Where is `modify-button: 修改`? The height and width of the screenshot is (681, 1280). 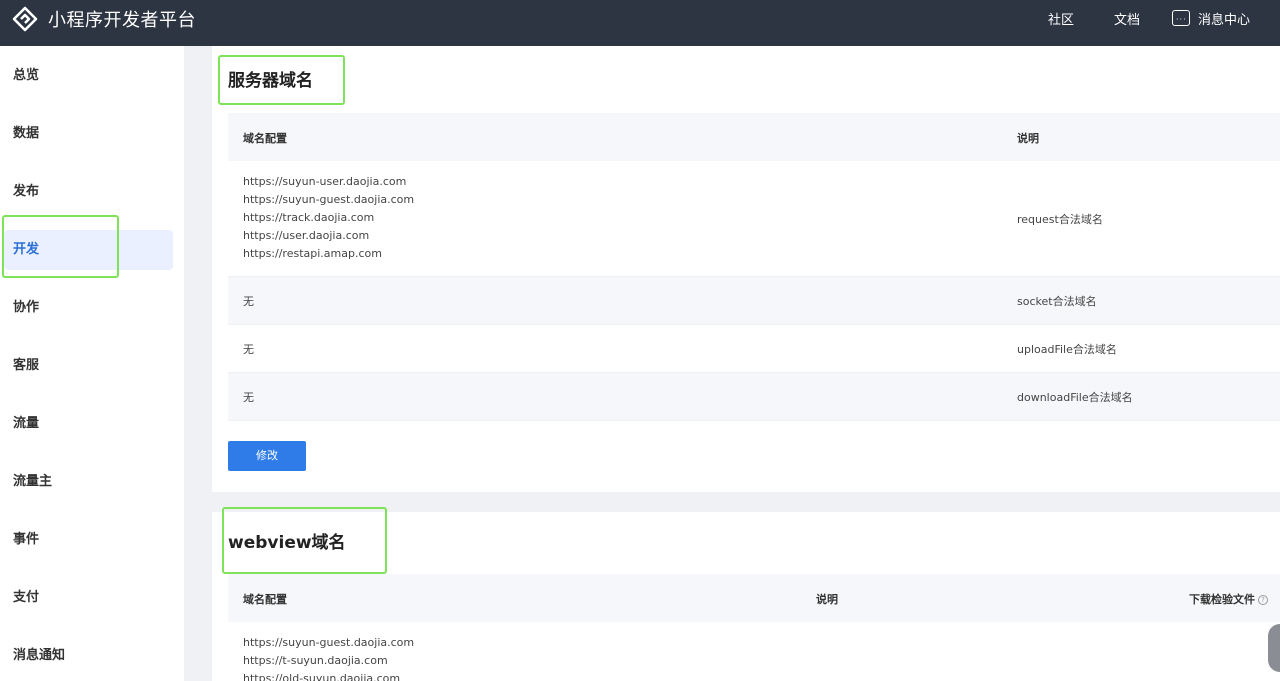 modify-button: 修改 is located at coordinates (267, 456).